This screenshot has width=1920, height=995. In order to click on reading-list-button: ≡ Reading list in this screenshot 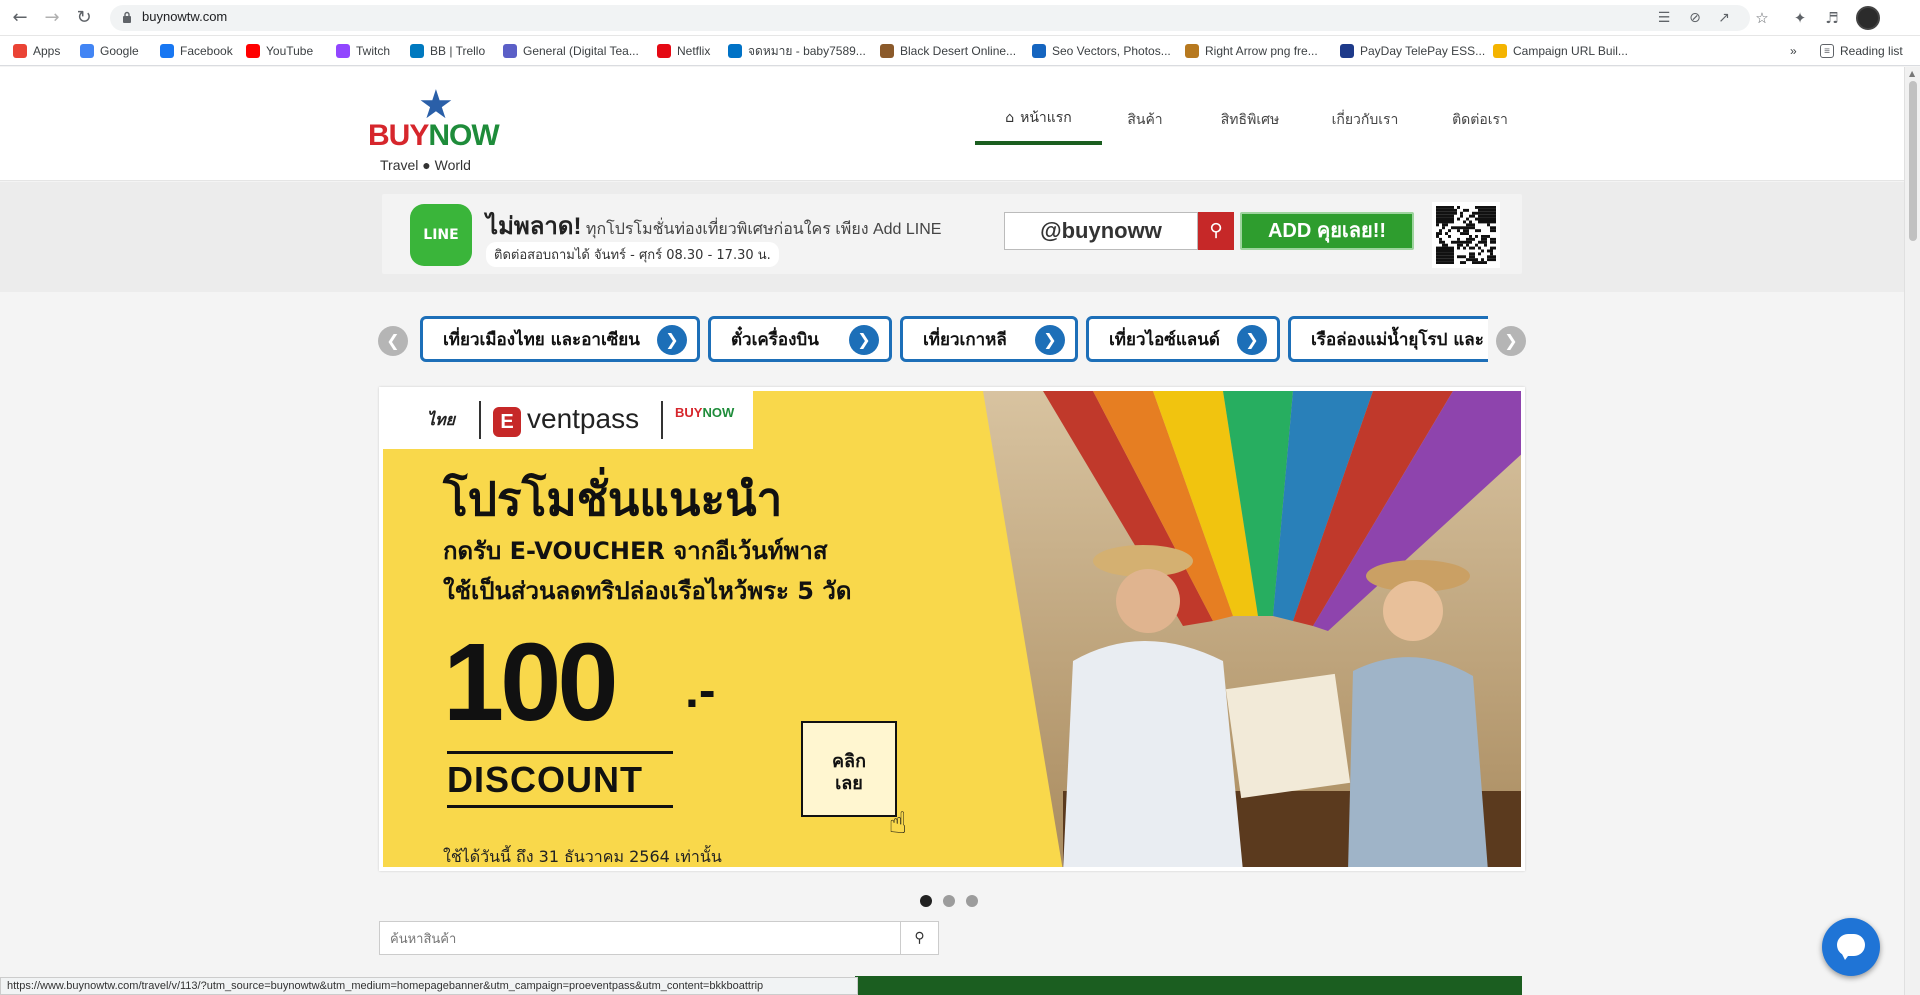, I will do `click(1861, 51)`.